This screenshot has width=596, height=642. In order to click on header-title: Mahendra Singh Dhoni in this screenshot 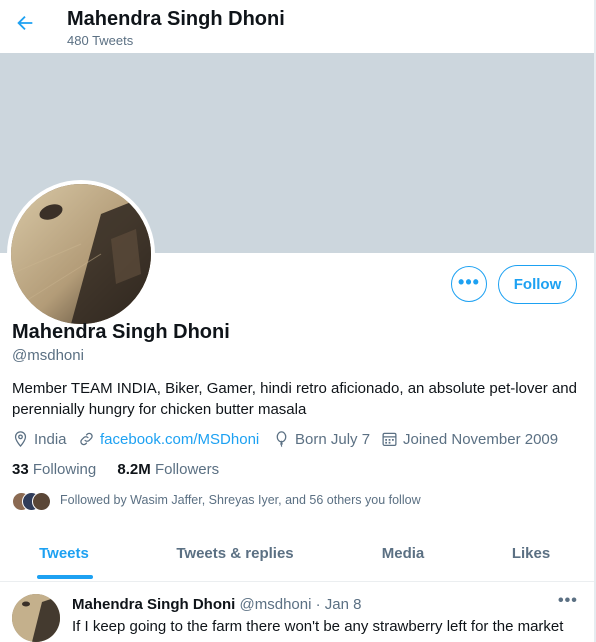, I will do `click(176, 19)`.